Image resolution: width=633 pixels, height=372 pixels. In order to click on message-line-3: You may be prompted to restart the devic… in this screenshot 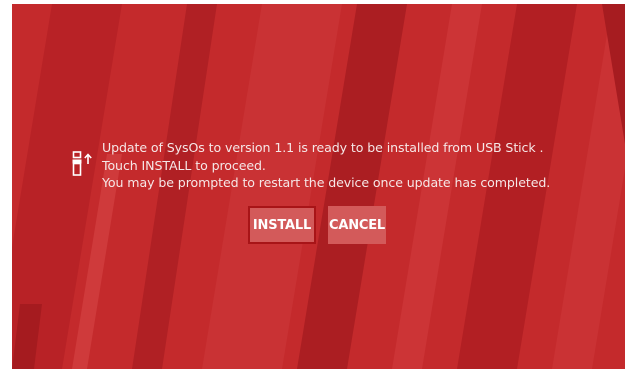, I will do `click(326, 182)`.